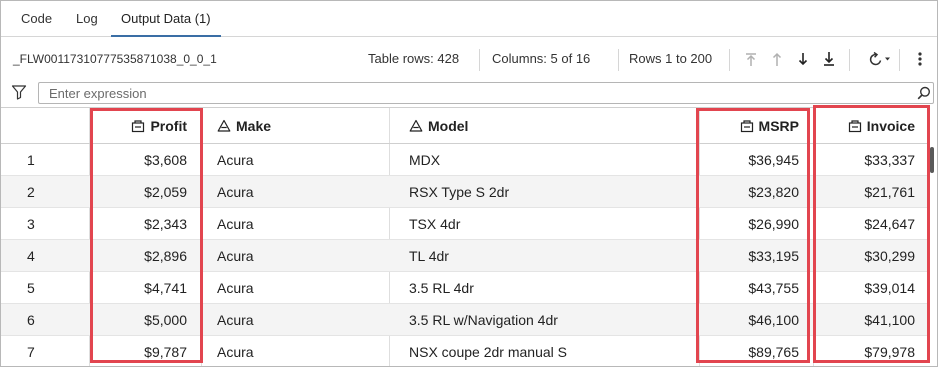 This screenshot has height=367, width=938. Describe the element at coordinates (756, 223) in the screenshot. I see `cell-msrp: $26,990` at that location.